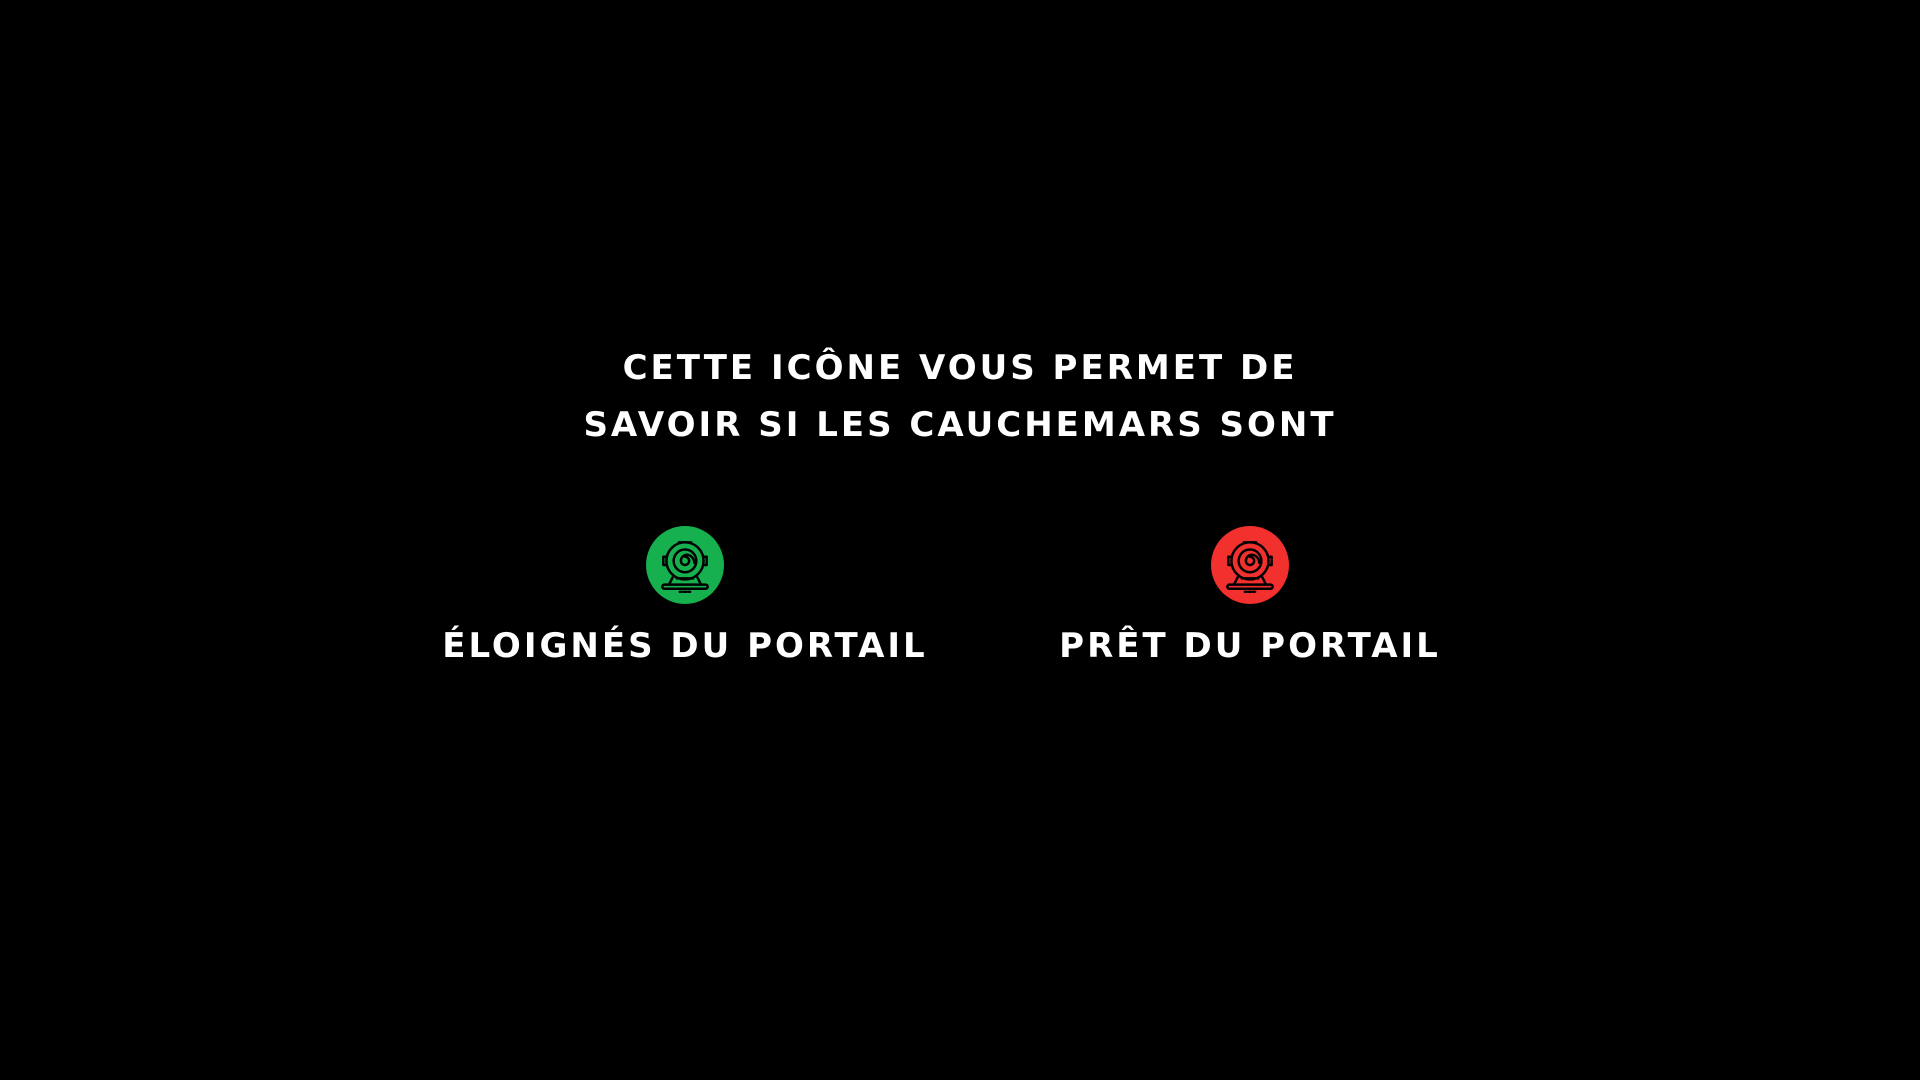 This screenshot has height=1080, width=1920. I want to click on status-label-near: PRÊT DU PORTAIL, so click(1250, 646).